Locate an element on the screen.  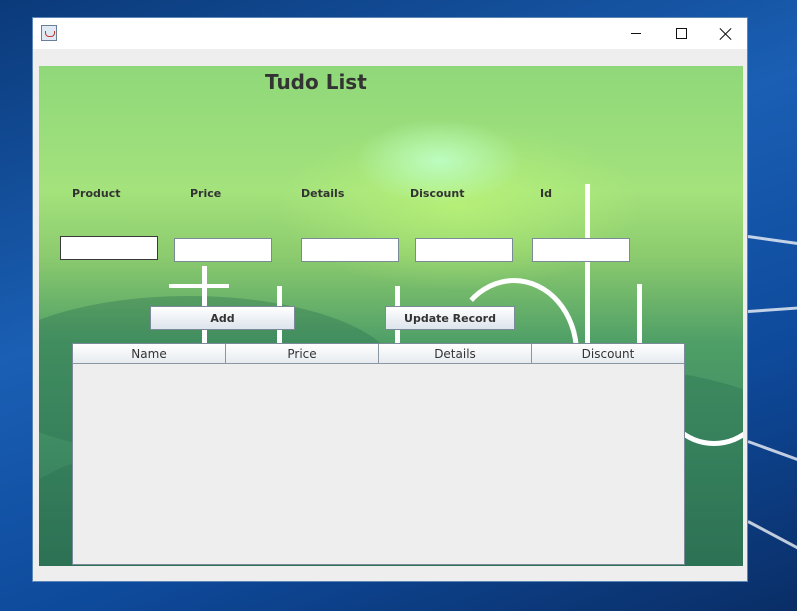
page-title: Tudo List is located at coordinates (316, 82).